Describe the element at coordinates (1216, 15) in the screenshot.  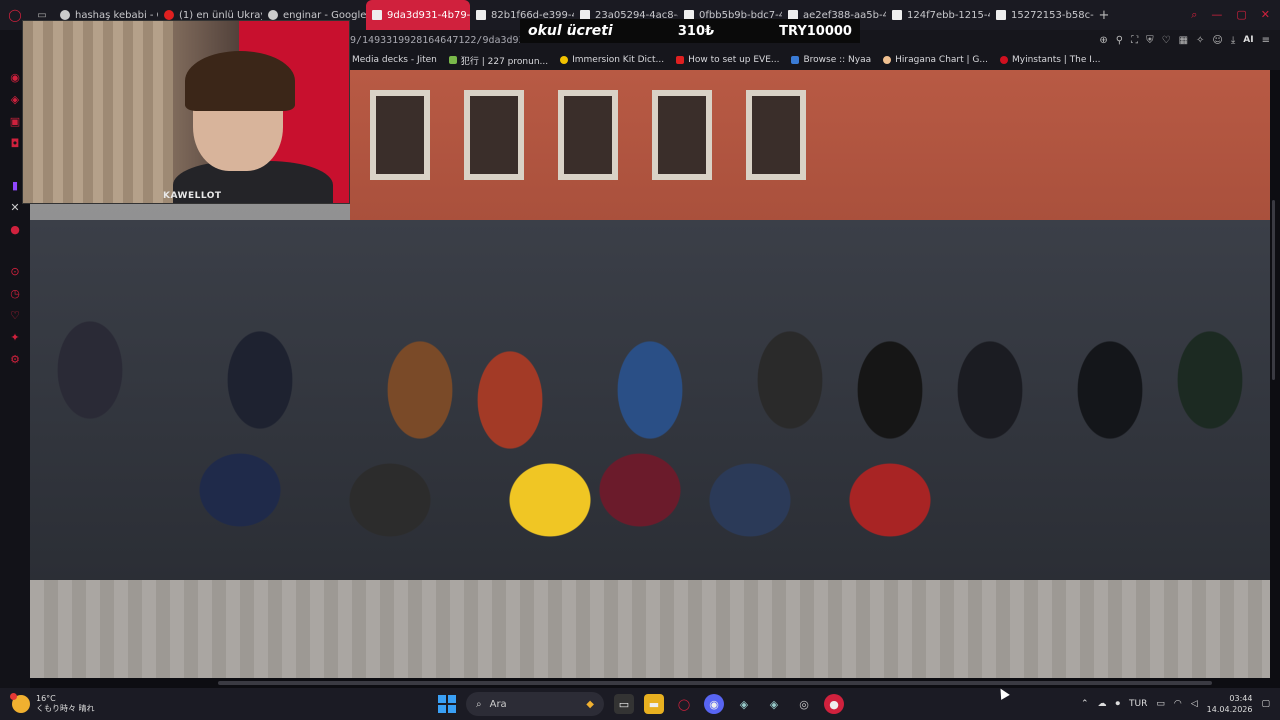
I see `minimize-icon: —` at that location.